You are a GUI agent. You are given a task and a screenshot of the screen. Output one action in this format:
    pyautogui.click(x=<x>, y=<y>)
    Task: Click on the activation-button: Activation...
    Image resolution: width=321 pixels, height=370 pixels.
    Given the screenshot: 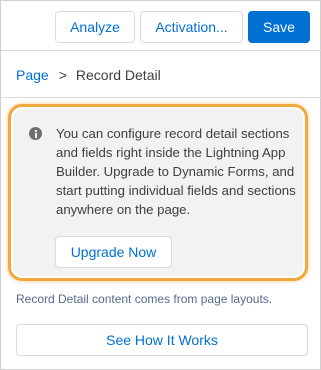 What is the action you would take?
    pyautogui.click(x=191, y=27)
    